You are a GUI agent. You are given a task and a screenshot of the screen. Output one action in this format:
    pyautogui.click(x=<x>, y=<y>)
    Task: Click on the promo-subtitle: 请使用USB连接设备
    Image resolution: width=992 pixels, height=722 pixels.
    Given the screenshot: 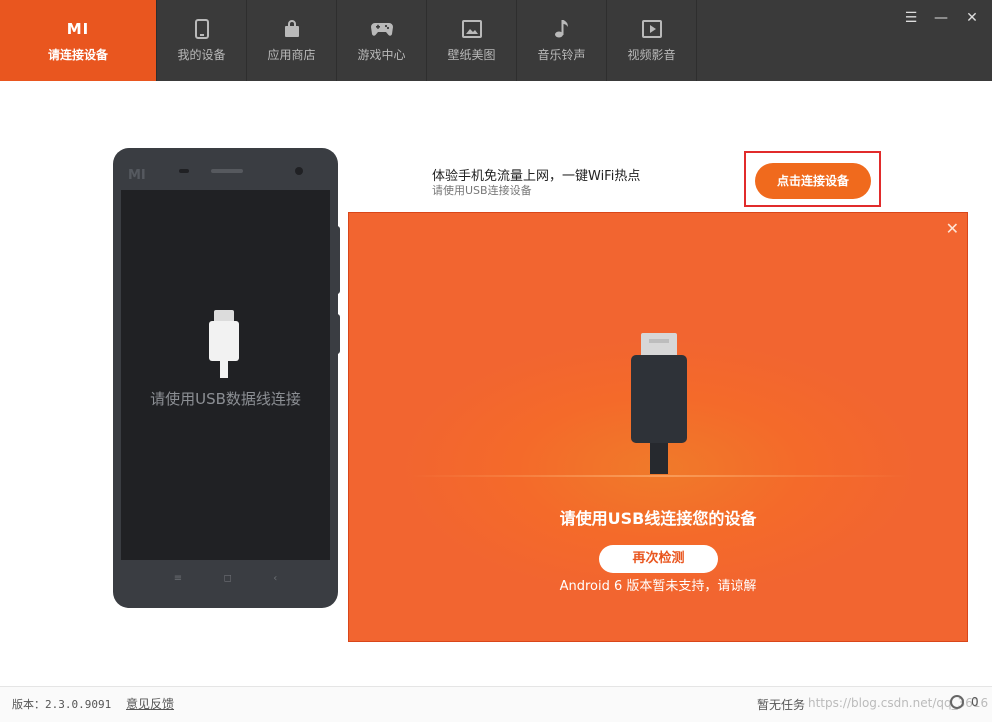 What is the action you would take?
    pyautogui.click(x=482, y=190)
    